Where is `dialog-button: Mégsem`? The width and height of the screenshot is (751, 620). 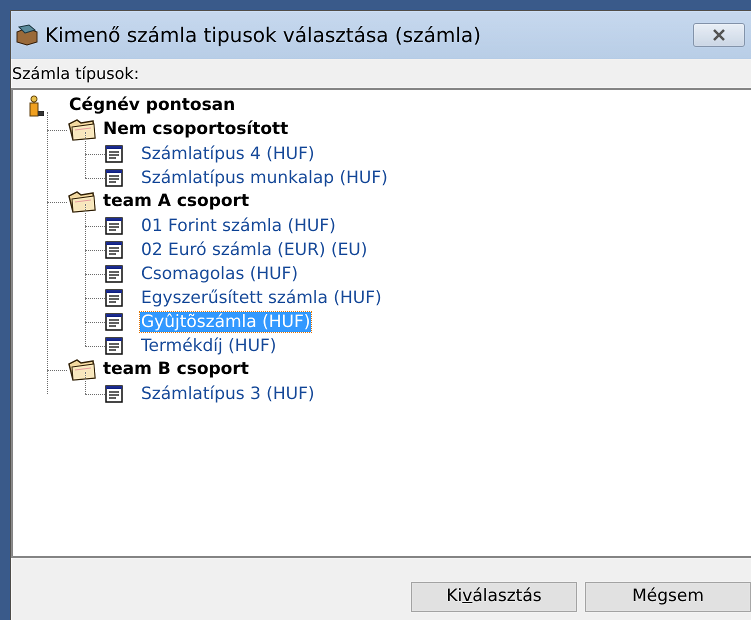 dialog-button: Mégsem is located at coordinates (668, 597).